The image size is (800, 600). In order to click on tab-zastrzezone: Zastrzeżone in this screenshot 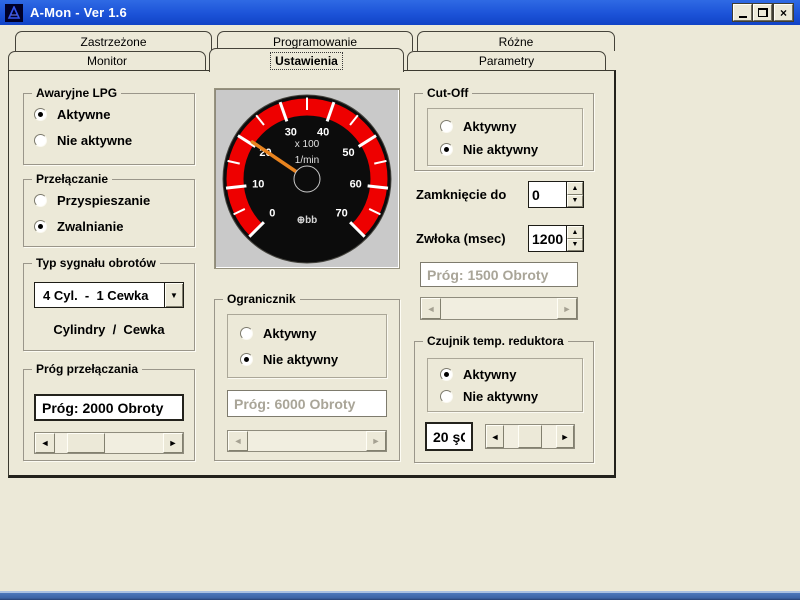, I will do `click(113, 41)`.